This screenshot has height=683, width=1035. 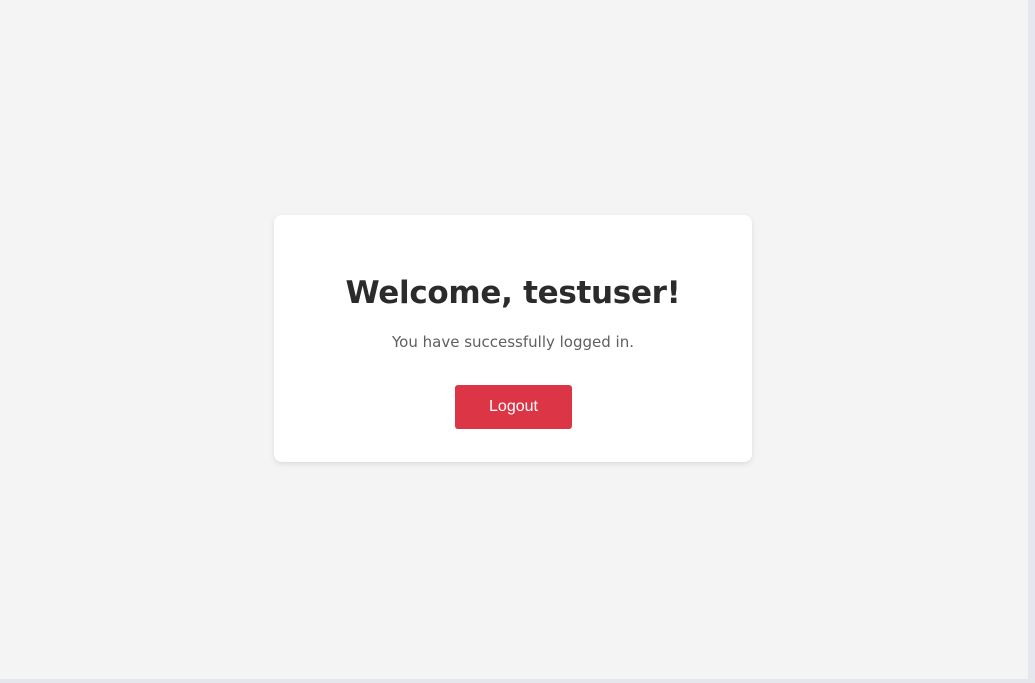 I want to click on welcome-title: Welcome, testuser!, so click(x=513, y=293).